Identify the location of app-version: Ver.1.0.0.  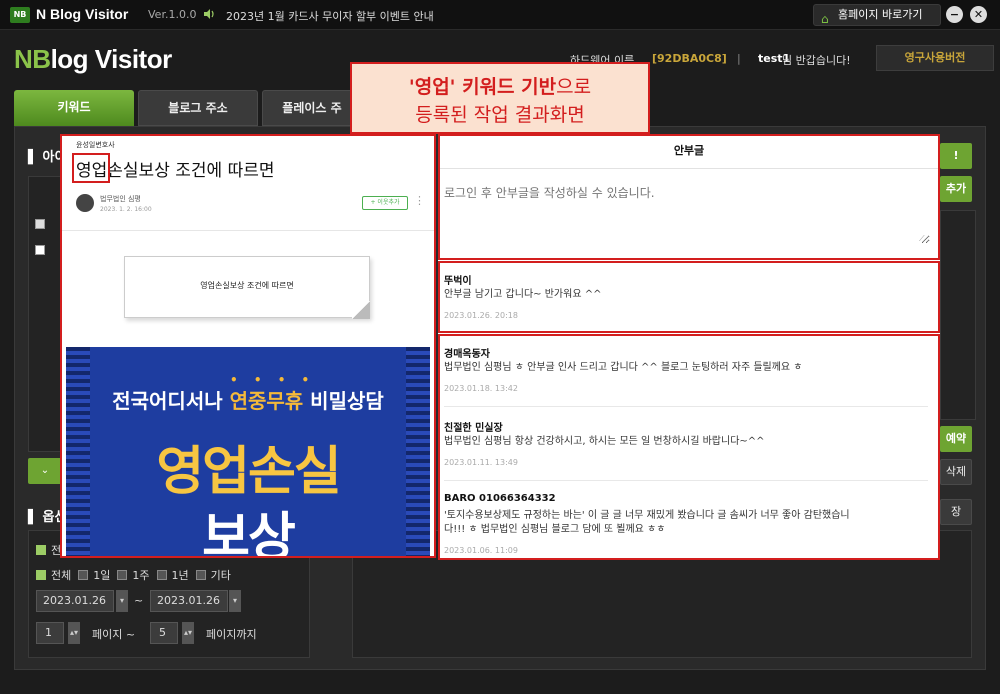
(172, 14).